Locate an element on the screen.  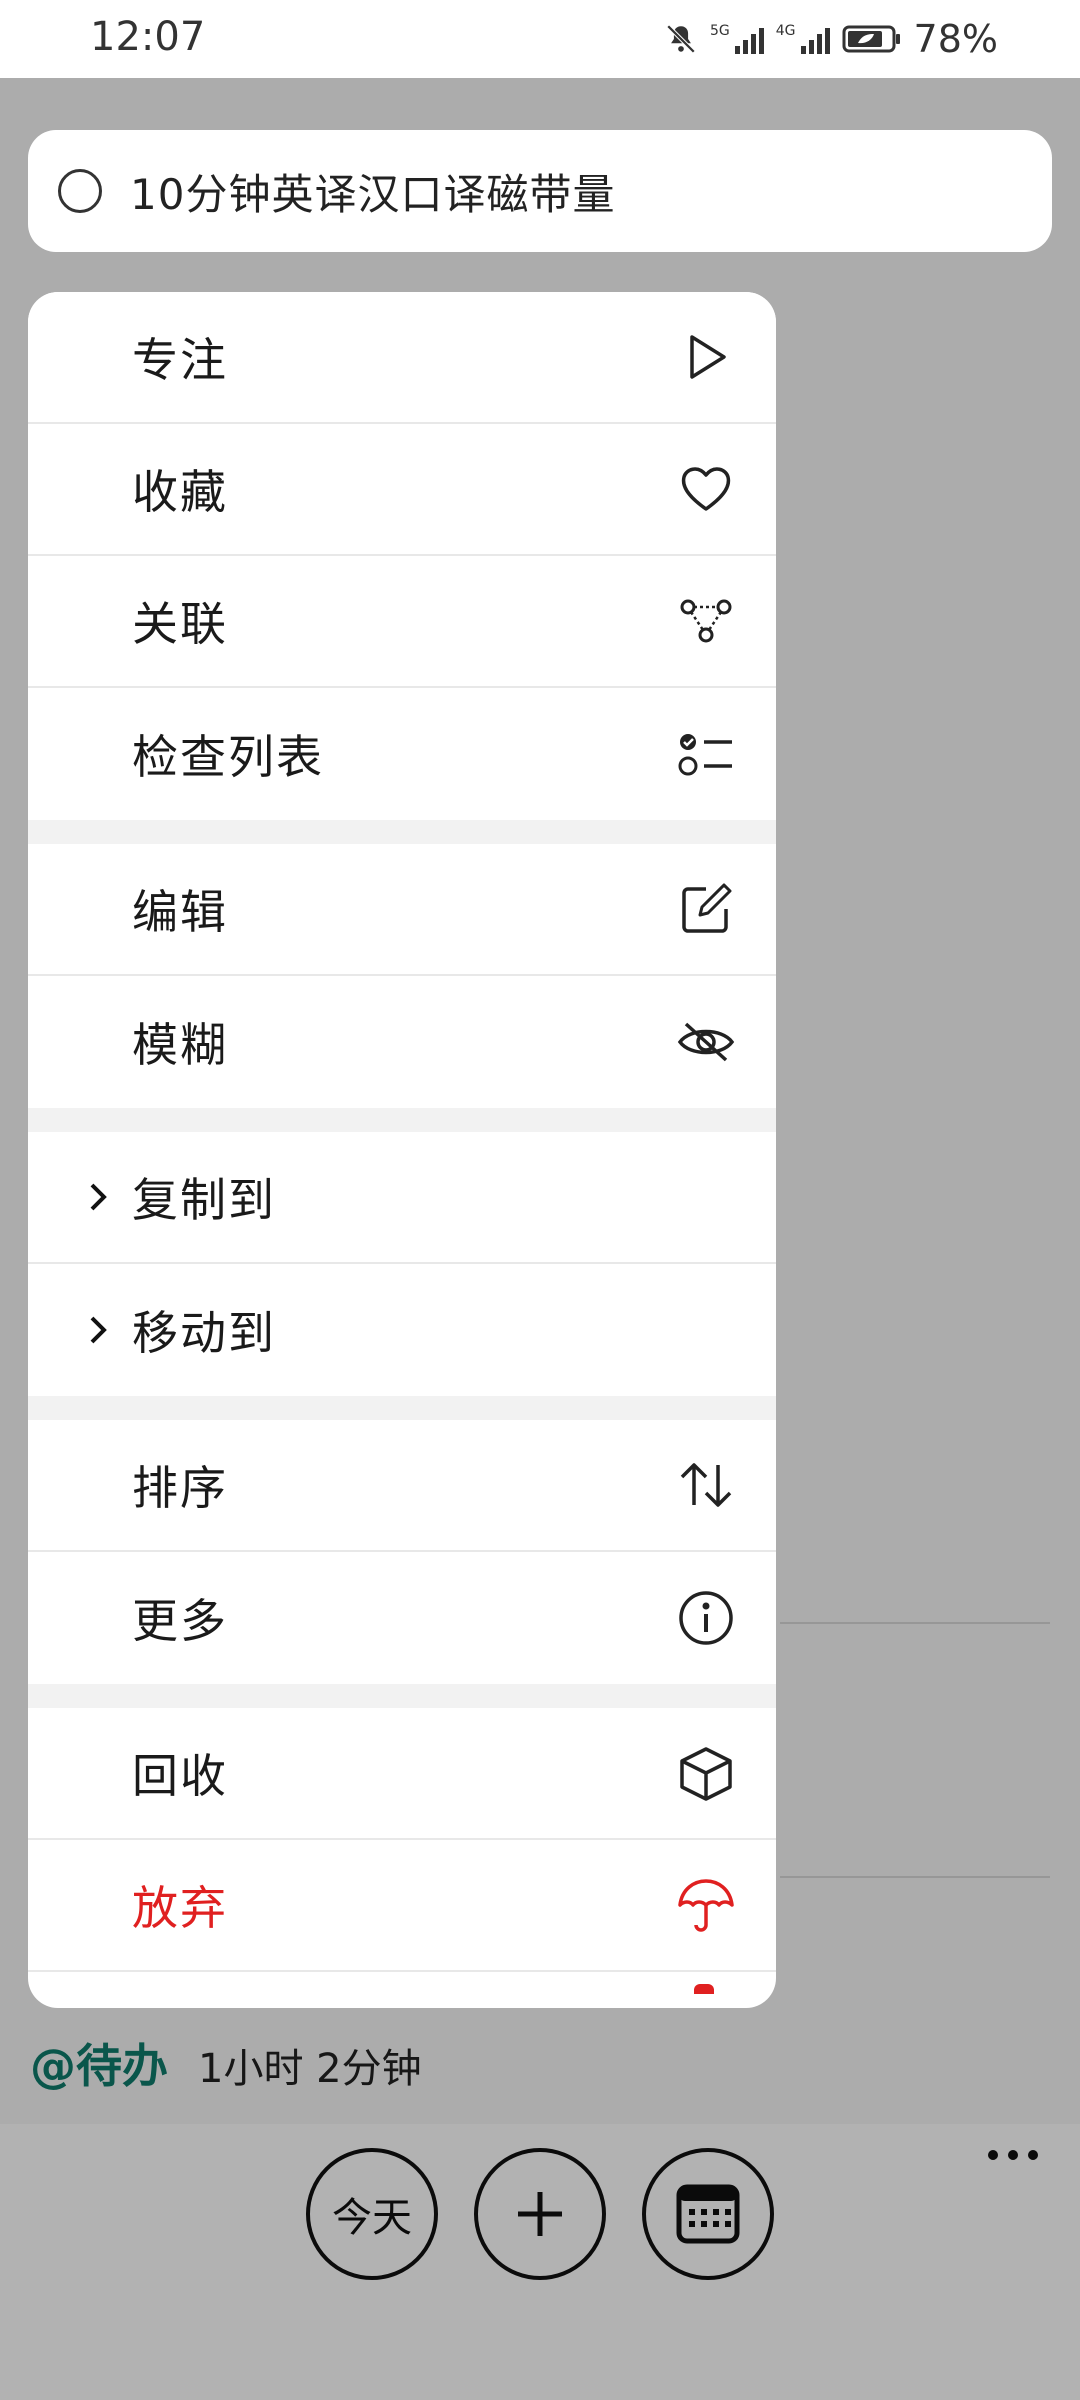
menu-item-label: 放弃 is located at coordinates (180, 1908).